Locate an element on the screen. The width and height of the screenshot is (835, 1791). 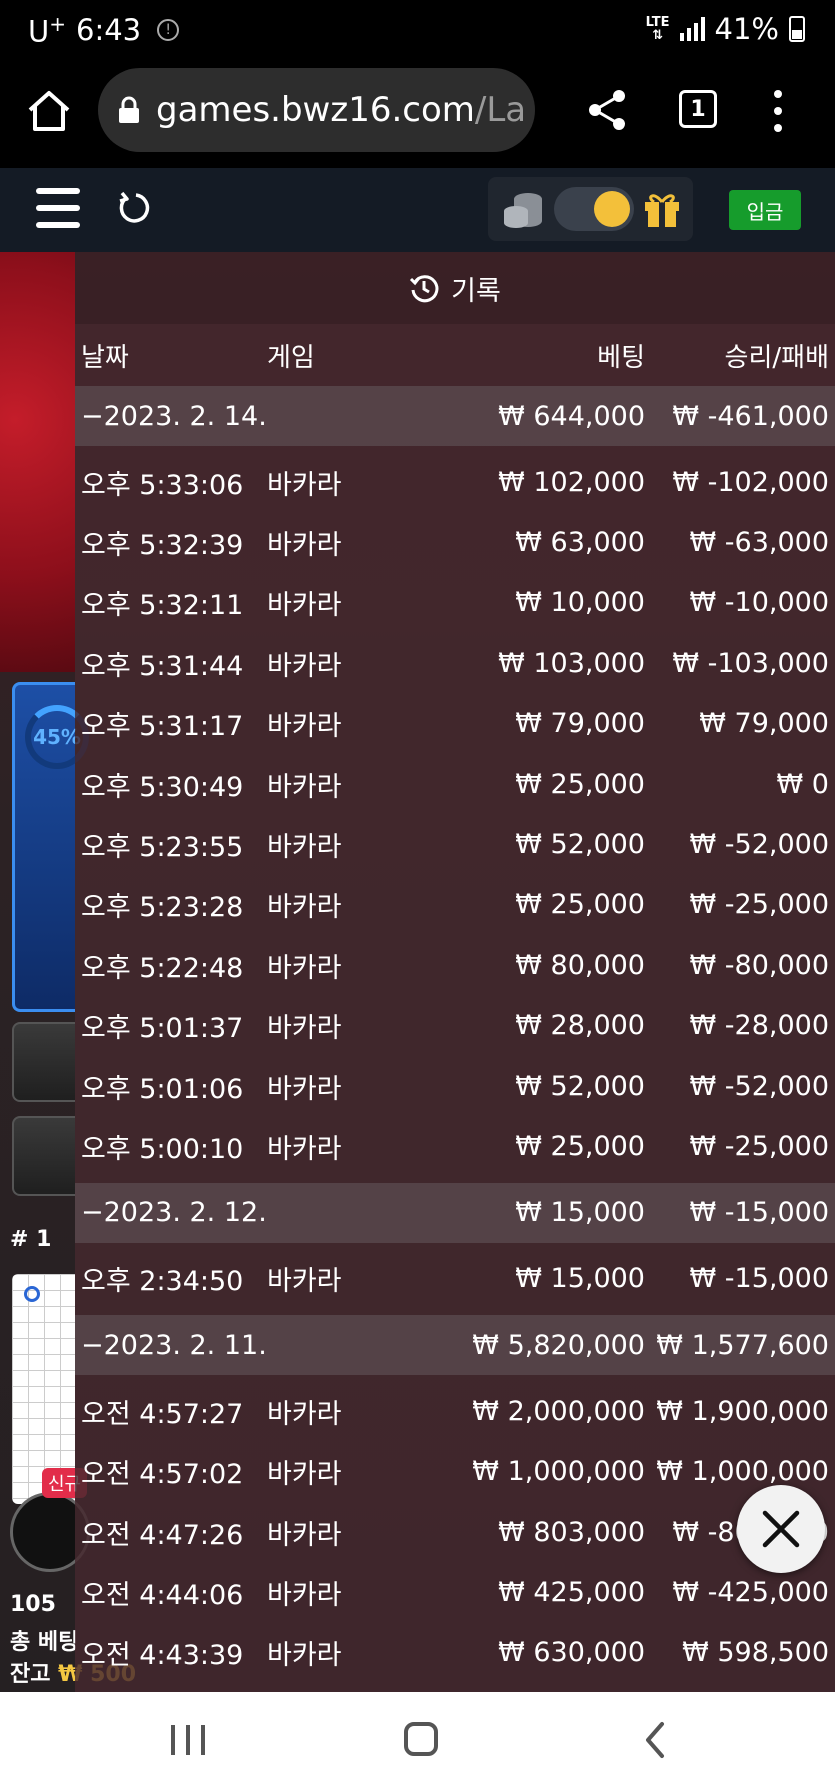
road-dot is located at coordinates (32, 1294).